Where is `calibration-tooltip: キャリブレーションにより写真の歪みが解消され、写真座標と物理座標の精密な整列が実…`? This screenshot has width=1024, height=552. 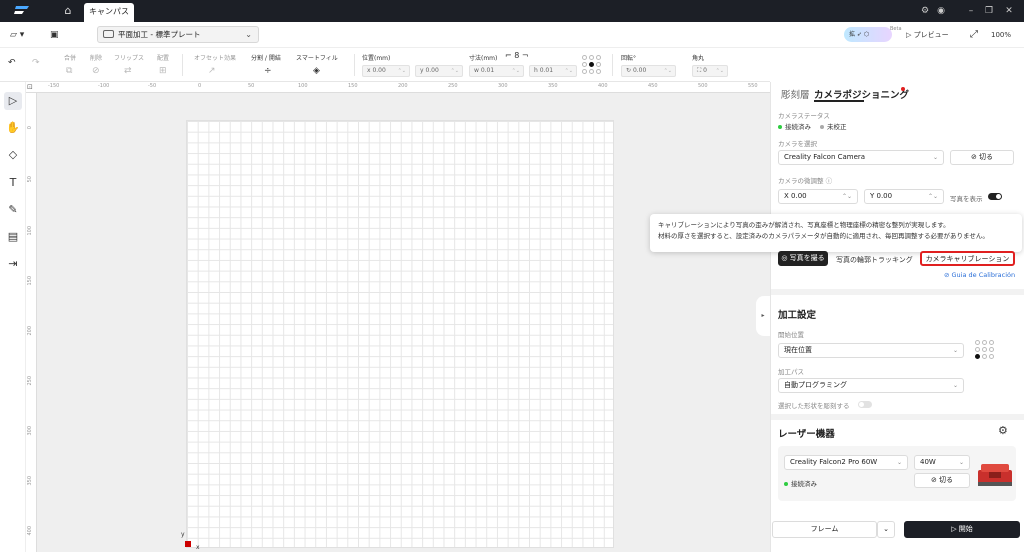
calibration-tooltip: キャリブレーションにより写真の歪みが解消され、写真座標と物理座標の精密な整列が実… is located at coordinates (836, 233).